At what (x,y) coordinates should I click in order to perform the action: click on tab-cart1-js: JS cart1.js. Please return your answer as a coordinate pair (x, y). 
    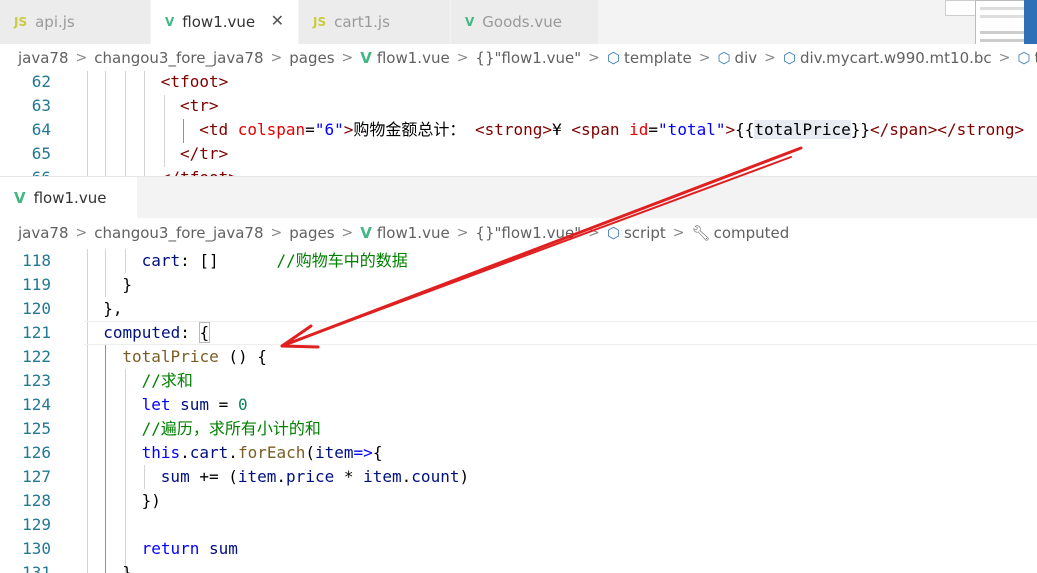
    Looking at the image, I should click on (375, 22).